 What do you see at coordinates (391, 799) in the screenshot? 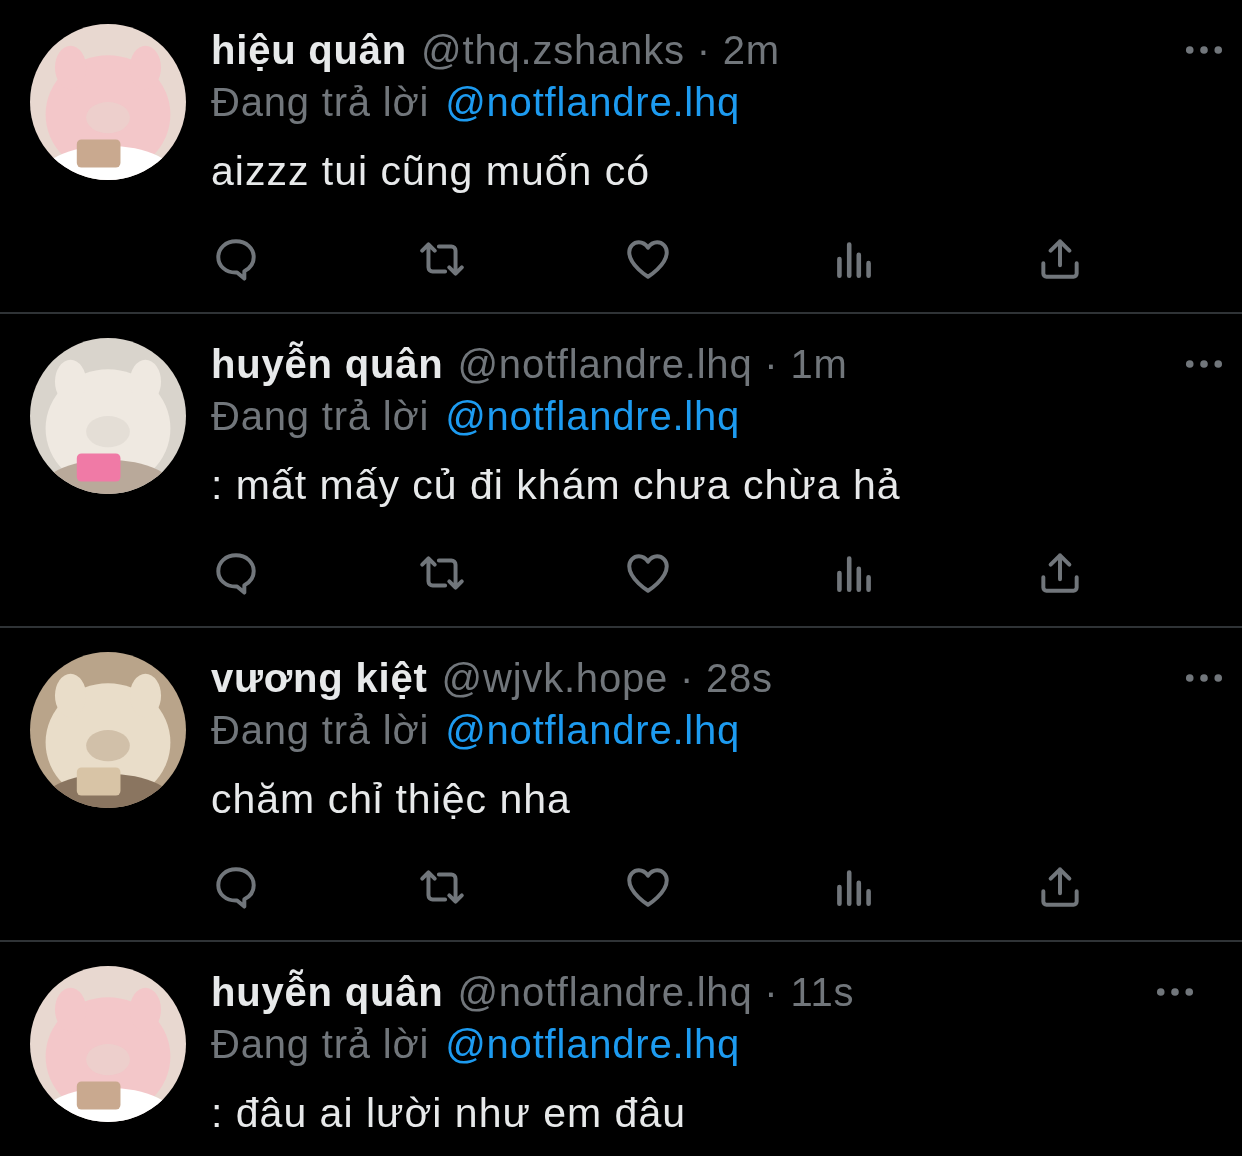
I see `tweet-text: chăm chỉ thiệc nha` at bounding box center [391, 799].